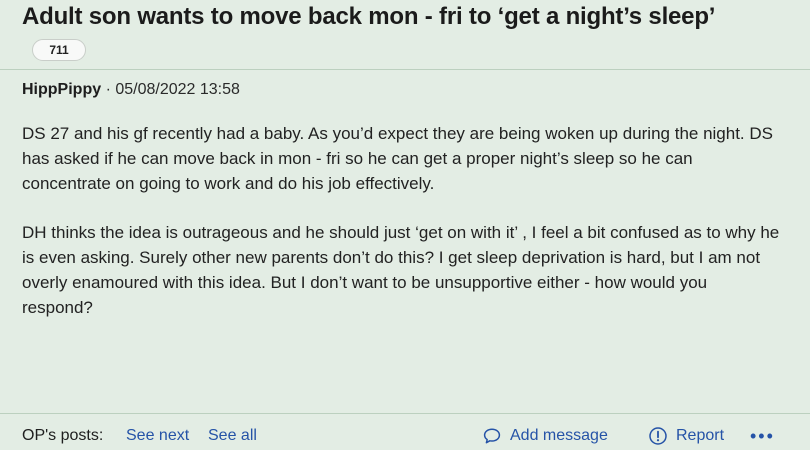 The height and width of the screenshot is (450, 810). Describe the element at coordinates (658, 436) in the screenshot. I see `alert-circle-icon` at that location.